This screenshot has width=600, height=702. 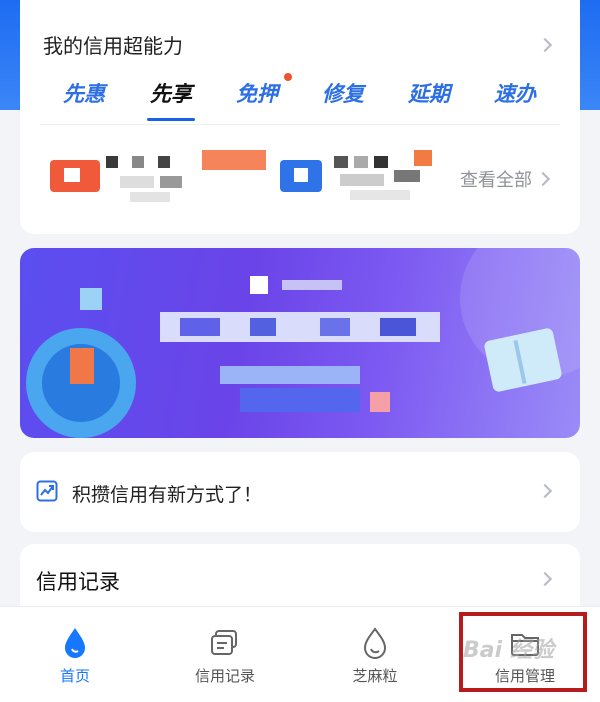 What do you see at coordinates (224, 642) in the screenshot?
I see `record-icon` at bounding box center [224, 642].